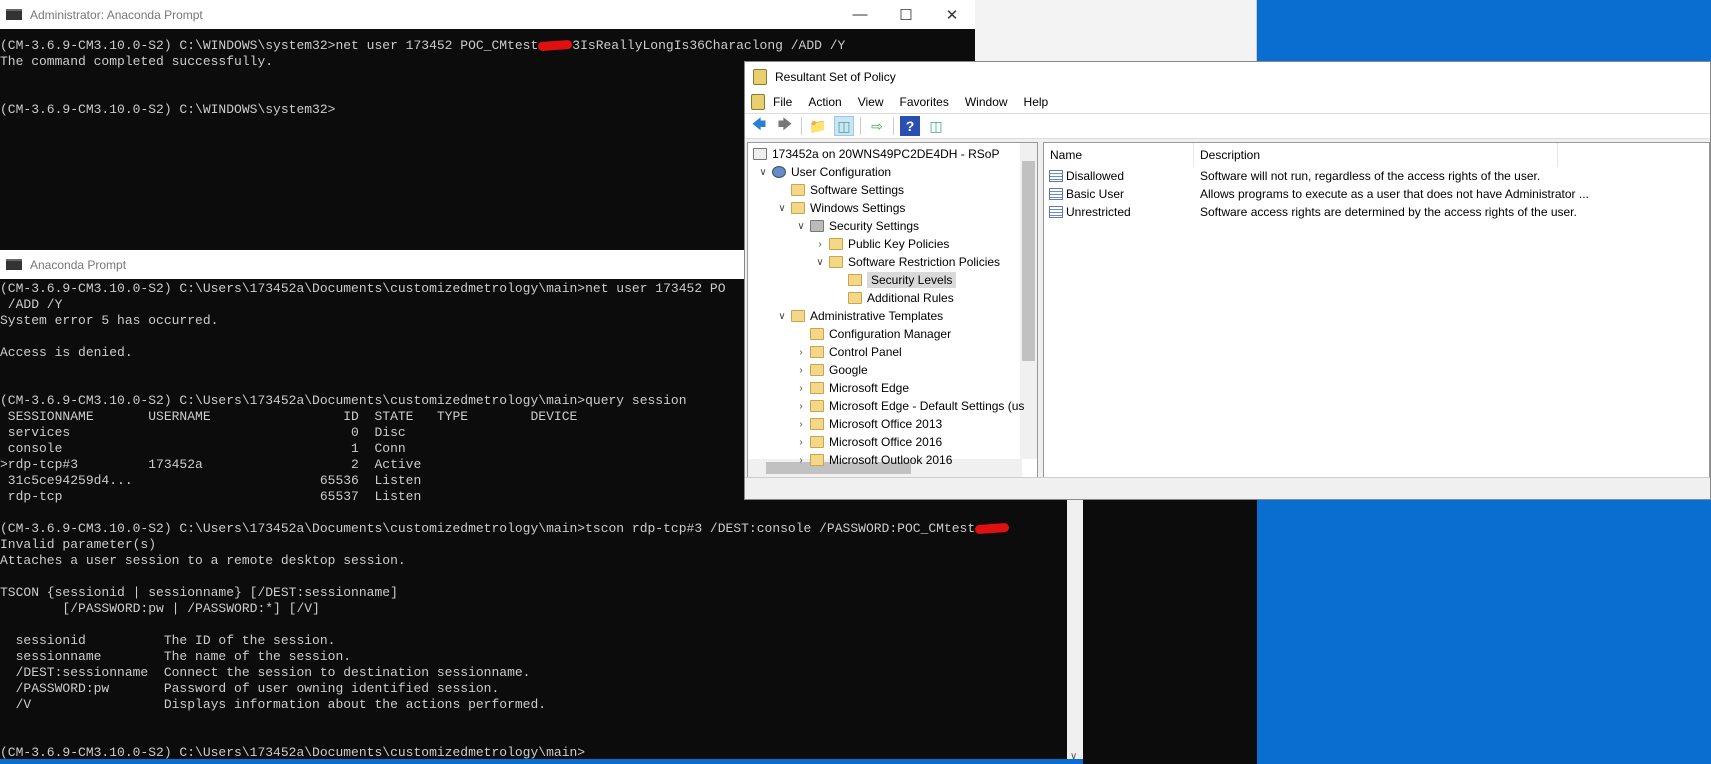  I want to click on tree-node: ∨ User Configuration, so click(823, 172).